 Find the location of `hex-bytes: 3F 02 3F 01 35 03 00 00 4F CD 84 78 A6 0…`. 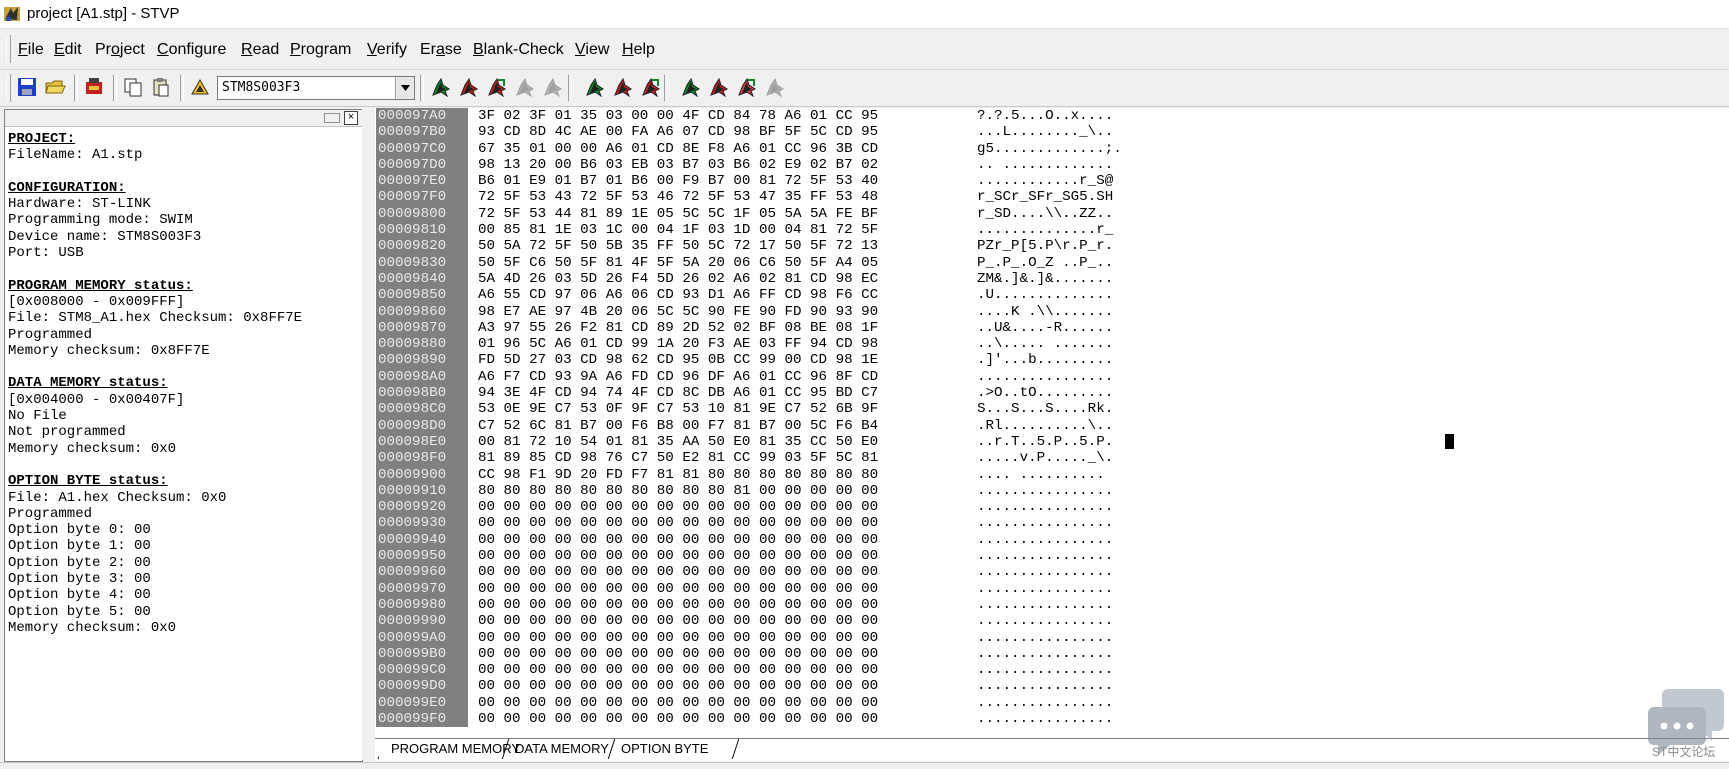

hex-bytes: 3F 02 3F 01 35 03 00 00 4F CD 84 78 A6 0… is located at coordinates (678, 116).